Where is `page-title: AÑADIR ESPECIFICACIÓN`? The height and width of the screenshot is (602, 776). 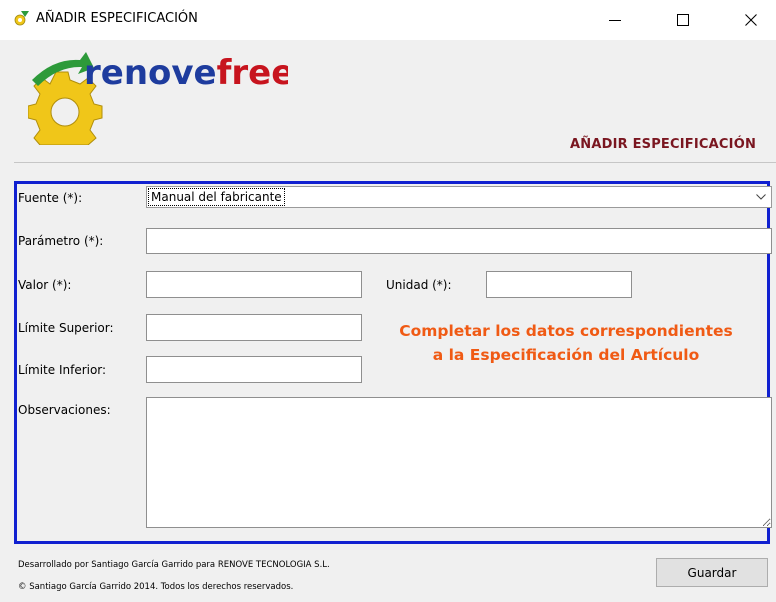 page-title: AÑADIR ESPECIFICACIÓN is located at coordinates (663, 144).